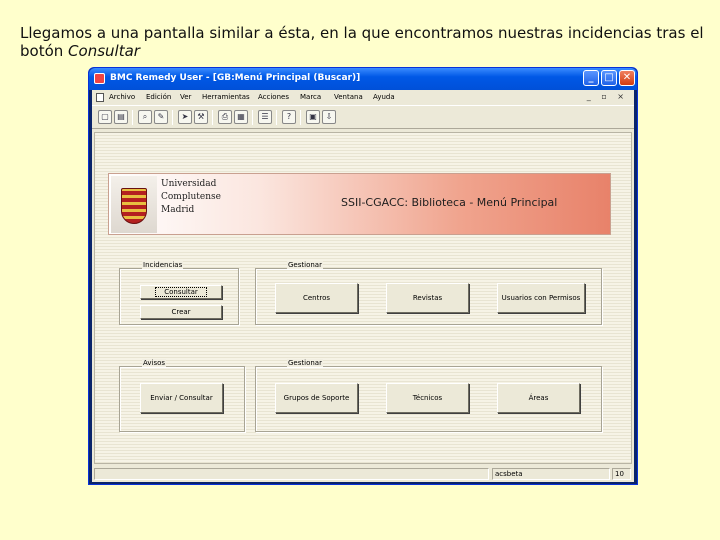 The height and width of the screenshot is (540, 720). Describe the element at coordinates (305, 363) in the screenshot. I see `gestionar-soporte-label: Gestionar` at that location.